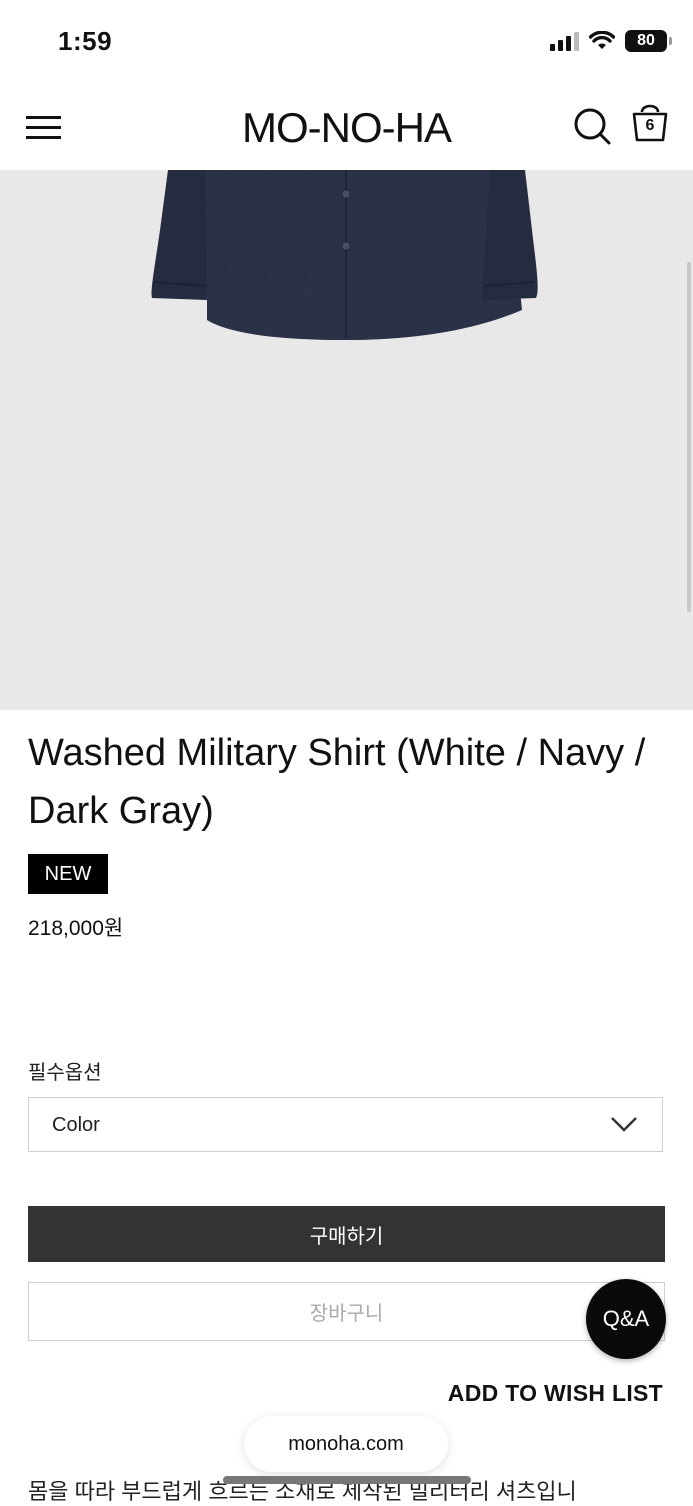 The height and width of the screenshot is (1506, 693). Describe the element at coordinates (555, 1393) in the screenshot. I see `add-to-wishlist-link: ADD TO WISH LIST` at that location.